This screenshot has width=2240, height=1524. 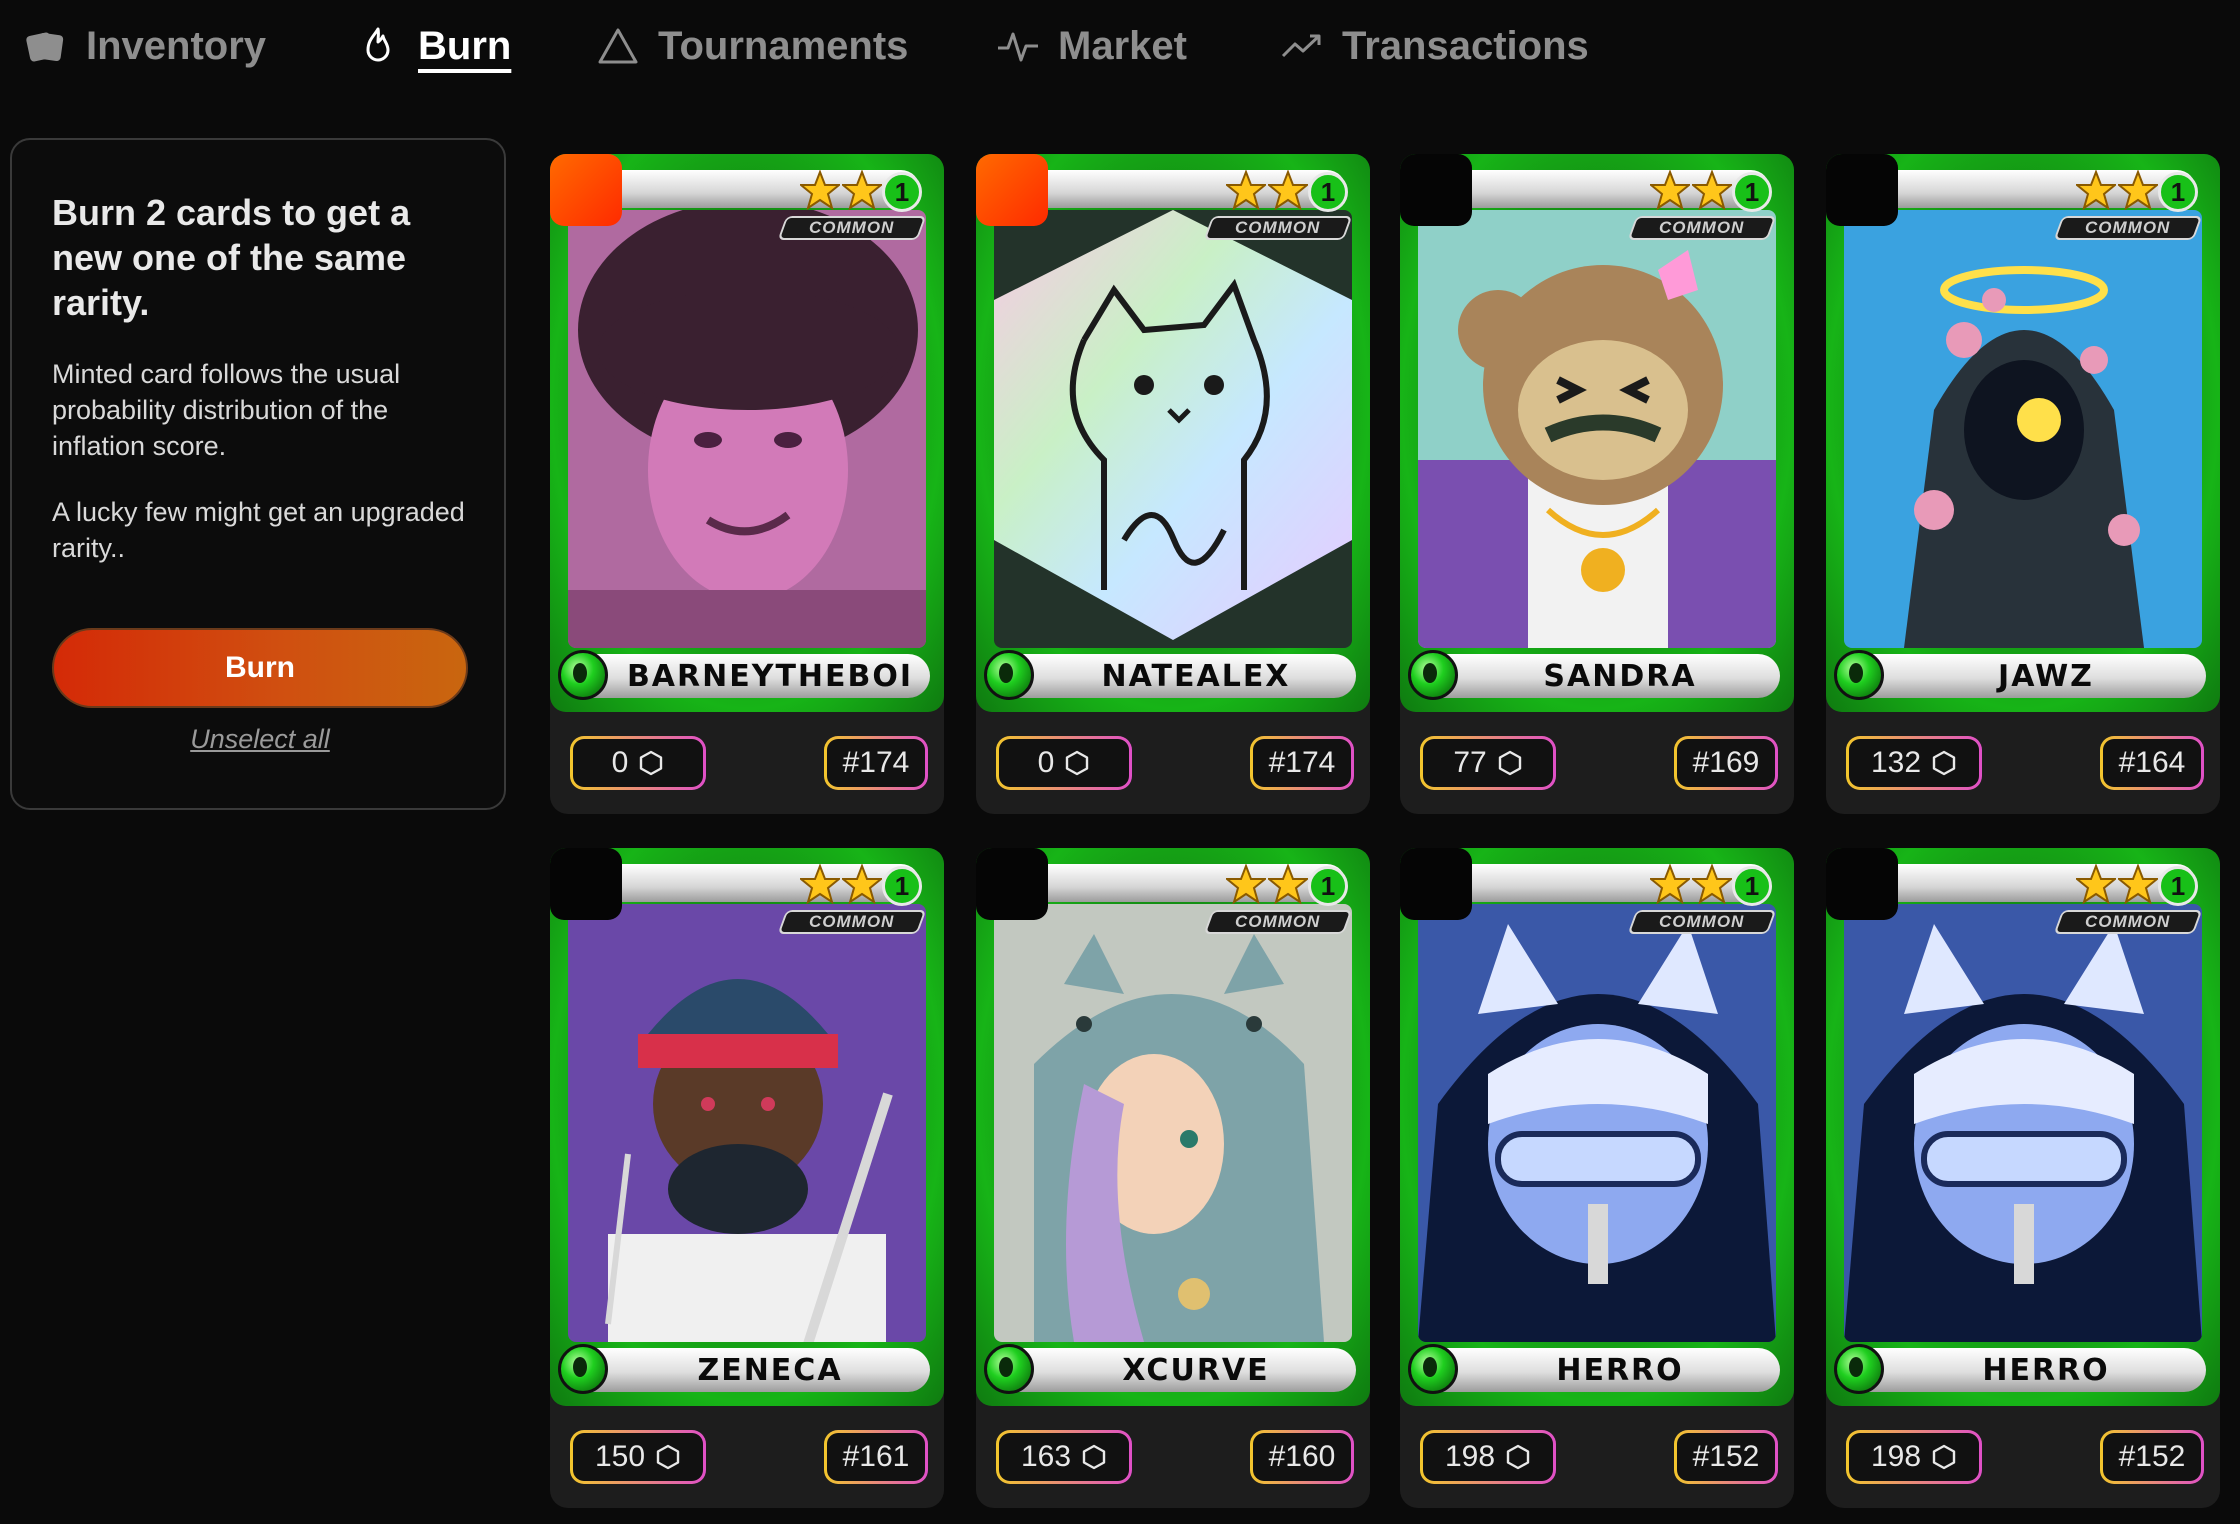 I want to click on tab-tournaments-label: Tournaments, so click(x=783, y=45).